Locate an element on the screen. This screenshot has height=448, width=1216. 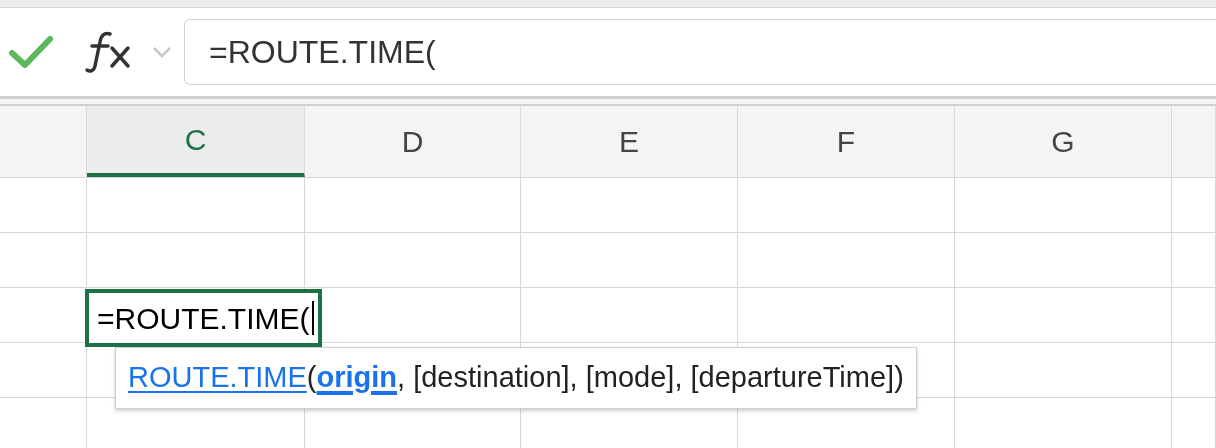
column-header: E is located at coordinates (629, 141).